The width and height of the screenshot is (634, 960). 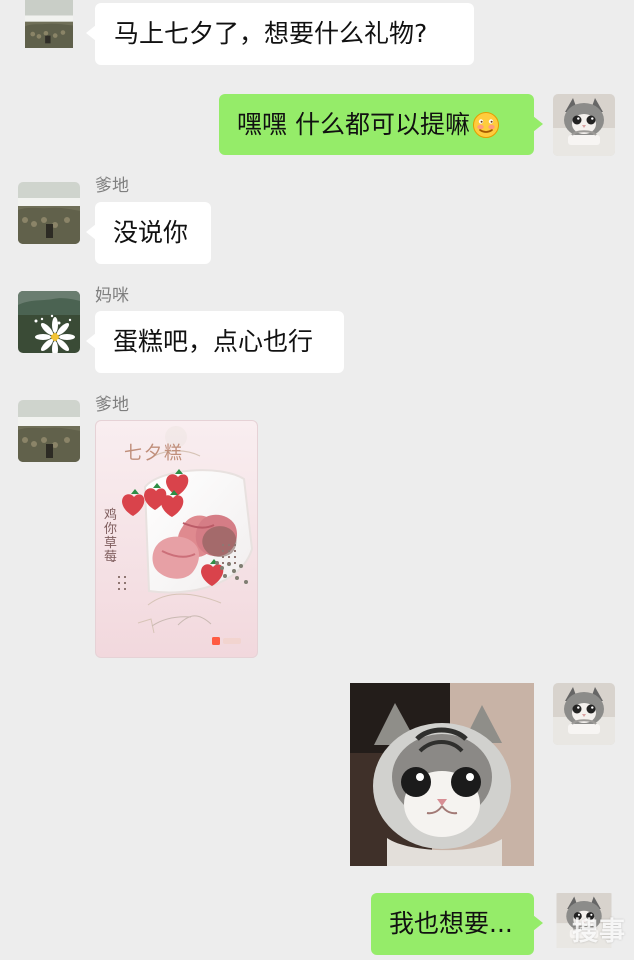 I want to click on sender-name: 妈咪, so click(x=112, y=296).